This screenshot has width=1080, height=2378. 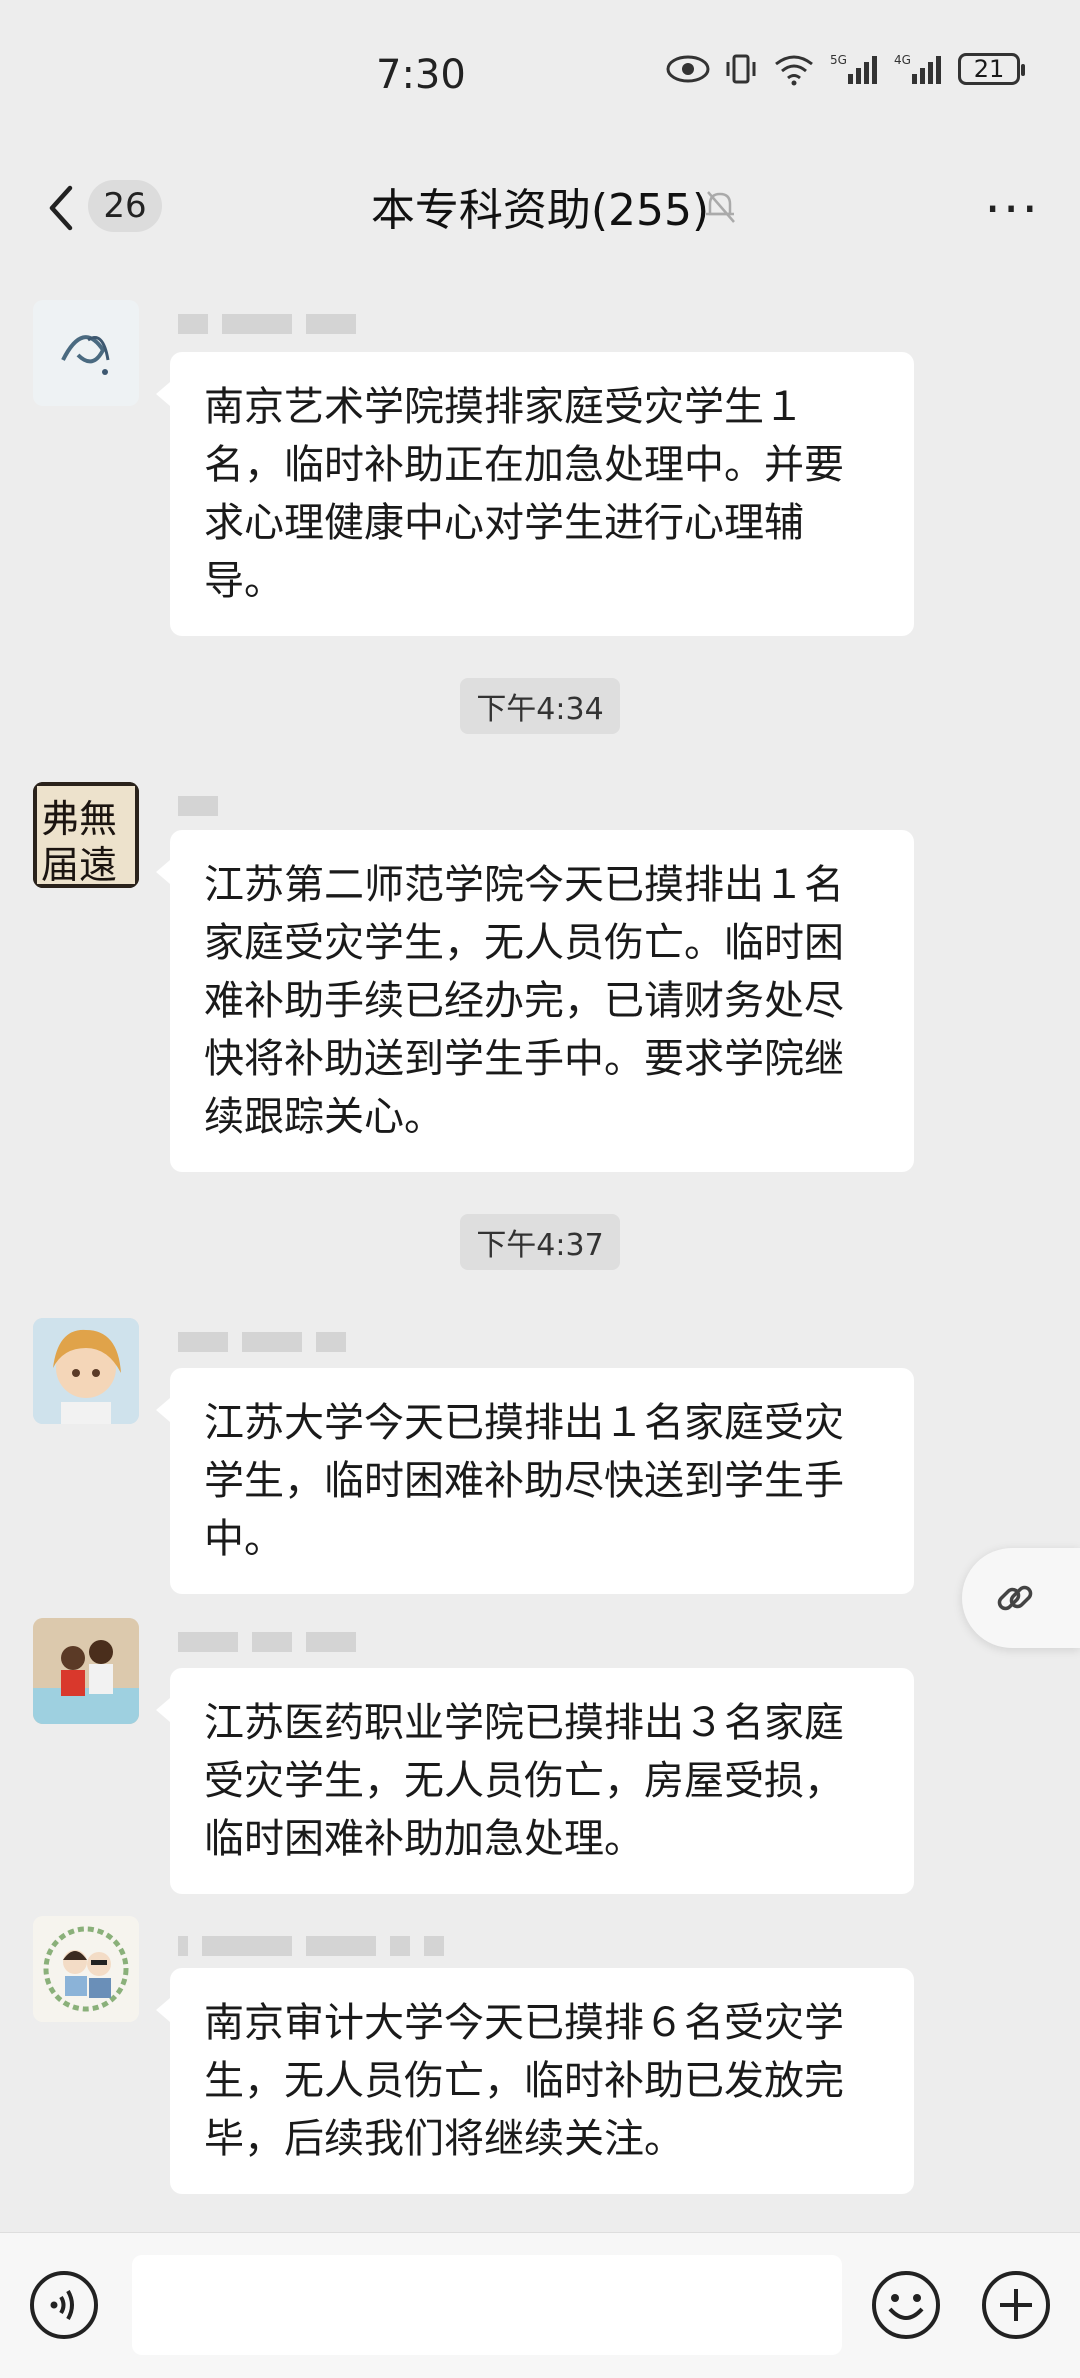 I want to click on timestamp: 下午4:34, so click(x=540, y=706).